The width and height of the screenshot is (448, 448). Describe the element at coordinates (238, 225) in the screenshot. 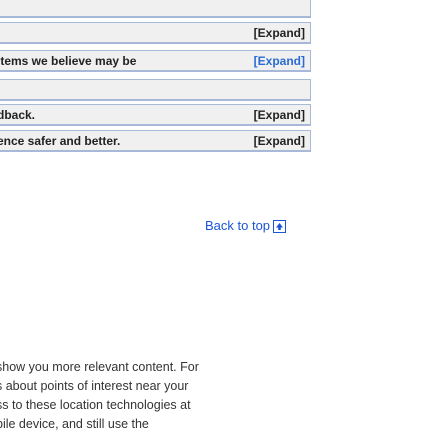

I see `back-to-top-label: Back to top` at that location.